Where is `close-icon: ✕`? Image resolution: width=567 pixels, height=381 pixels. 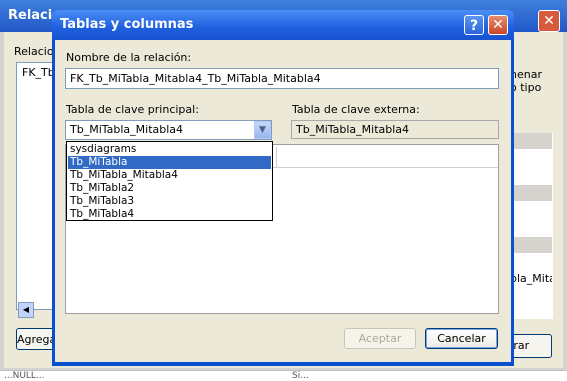 close-icon: ✕ is located at coordinates (498, 25).